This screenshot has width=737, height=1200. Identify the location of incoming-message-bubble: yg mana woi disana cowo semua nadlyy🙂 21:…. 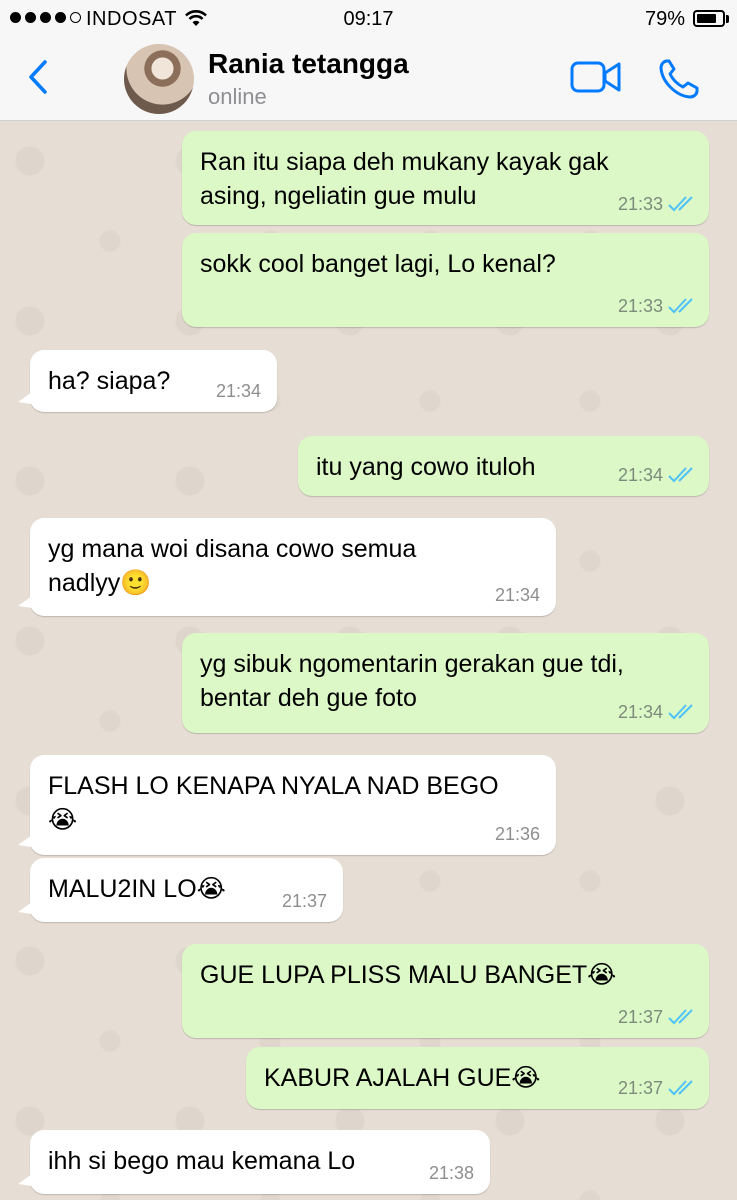
(287, 567).